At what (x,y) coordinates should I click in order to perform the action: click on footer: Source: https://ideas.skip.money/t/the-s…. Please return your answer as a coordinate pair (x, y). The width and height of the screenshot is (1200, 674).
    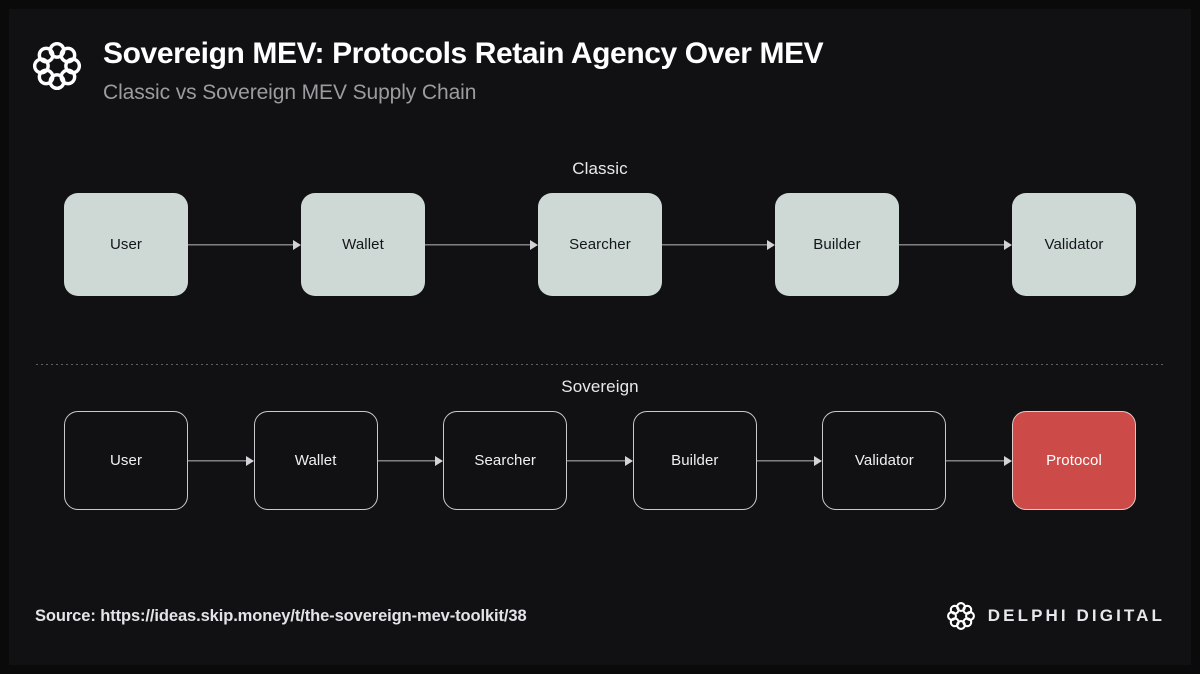
    Looking at the image, I should click on (600, 616).